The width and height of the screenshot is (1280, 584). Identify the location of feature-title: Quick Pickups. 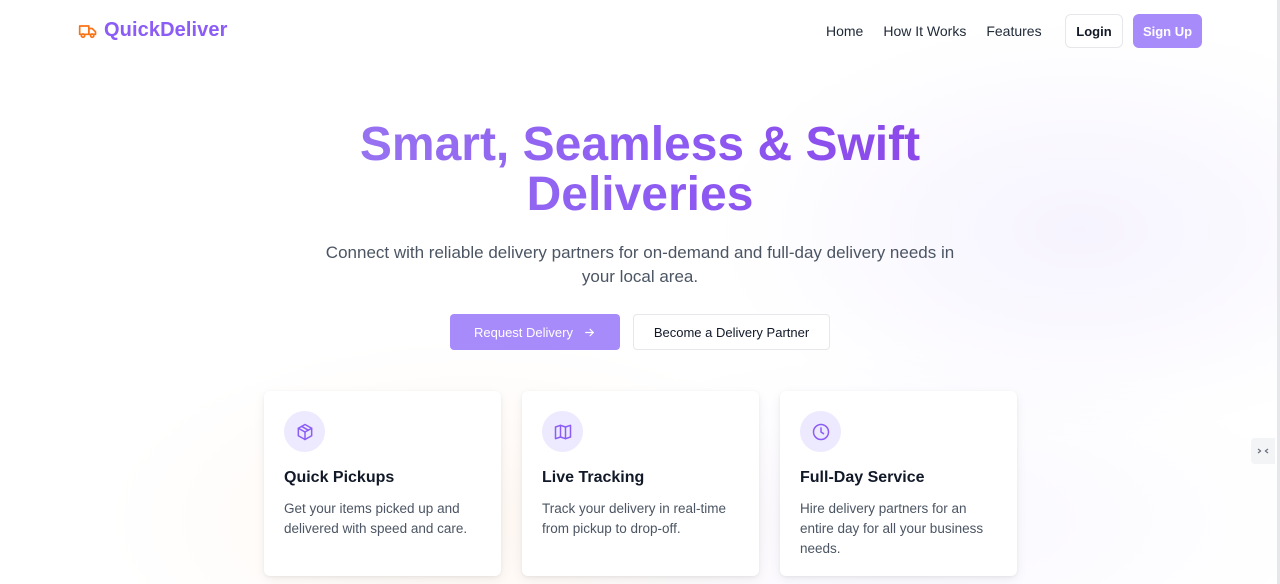
(339, 477).